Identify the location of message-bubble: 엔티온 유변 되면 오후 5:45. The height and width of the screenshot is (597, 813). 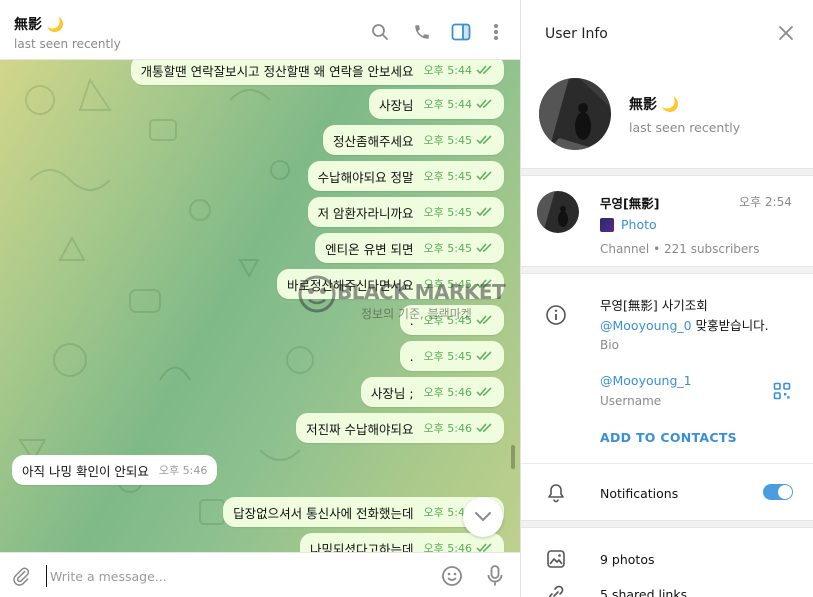
(409, 248).